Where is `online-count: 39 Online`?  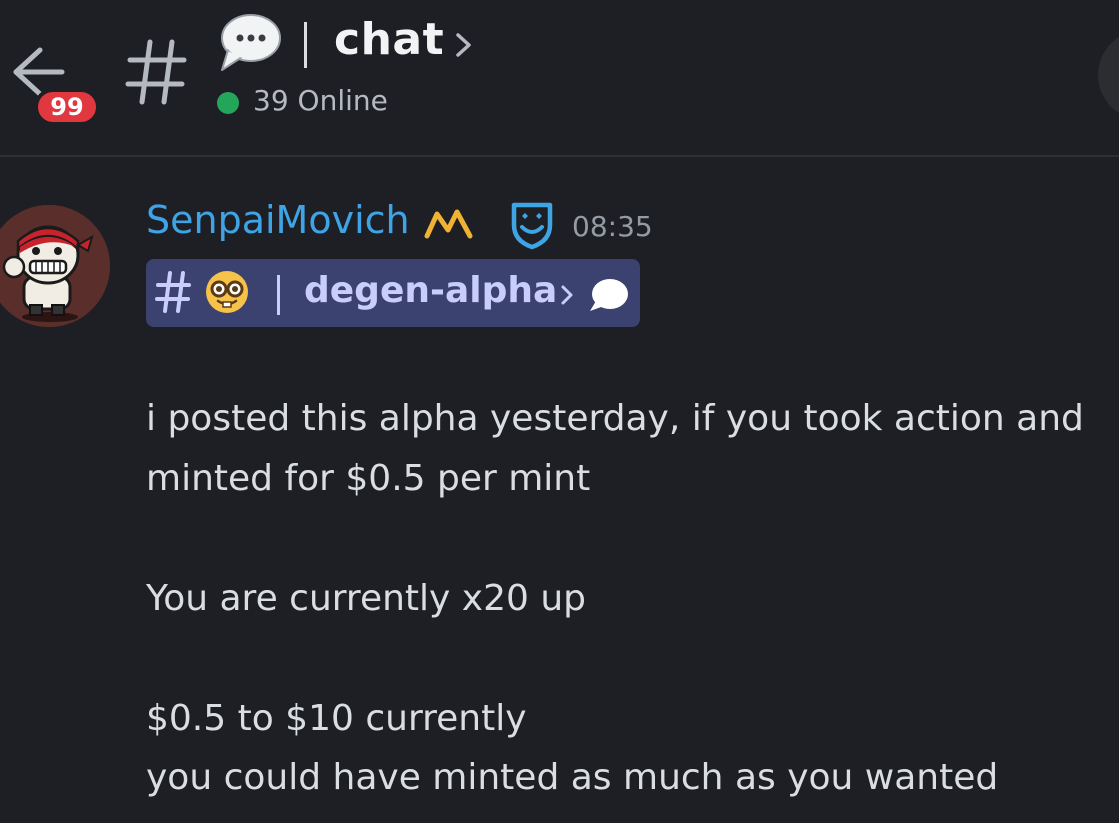
online-count: 39 Online is located at coordinates (320, 100).